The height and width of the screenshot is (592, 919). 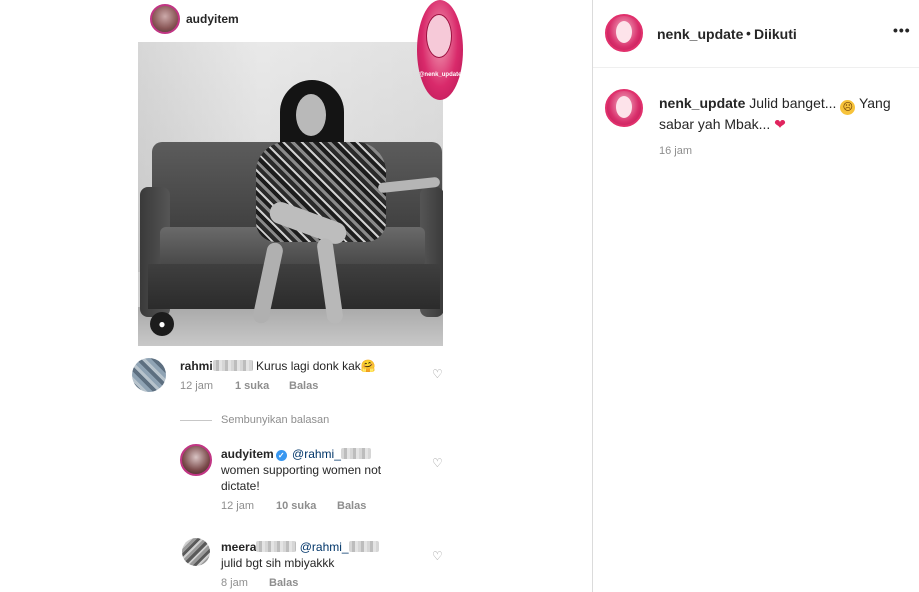 What do you see at coordinates (275, 420) in the screenshot?
I see `hide-replies-button: Sembunyikan balasan` at bounding box center [275, 420].